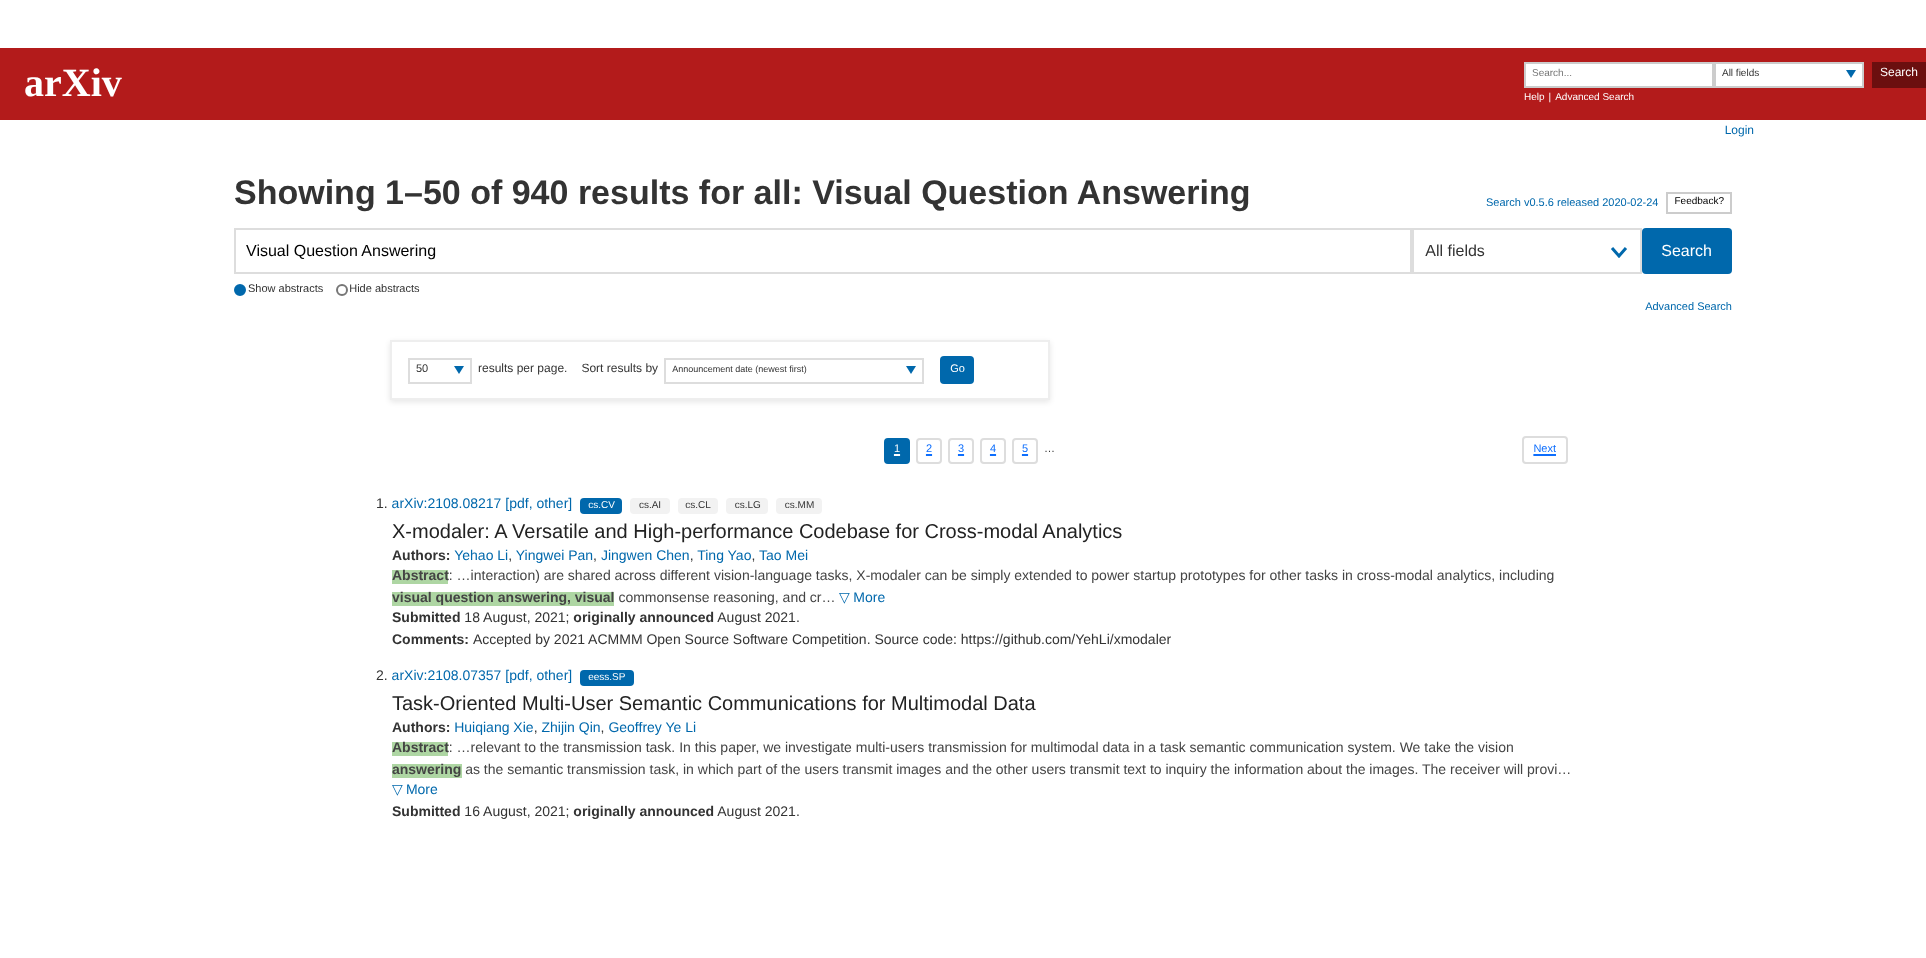 The height and width of the screenshot is (958, 1926). I want to click on arxiv-logo: arXiv, so click(73, 84).